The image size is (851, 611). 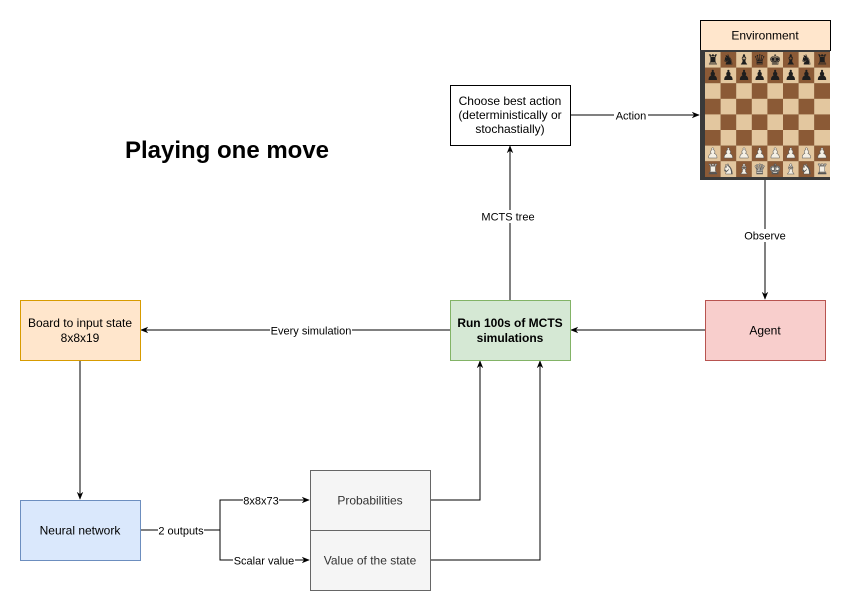 What do you see at coordinates (507, 218) in the screenshot?
I see `label-mcts-tree: MCTS tree` at bounding box center [507, 218].